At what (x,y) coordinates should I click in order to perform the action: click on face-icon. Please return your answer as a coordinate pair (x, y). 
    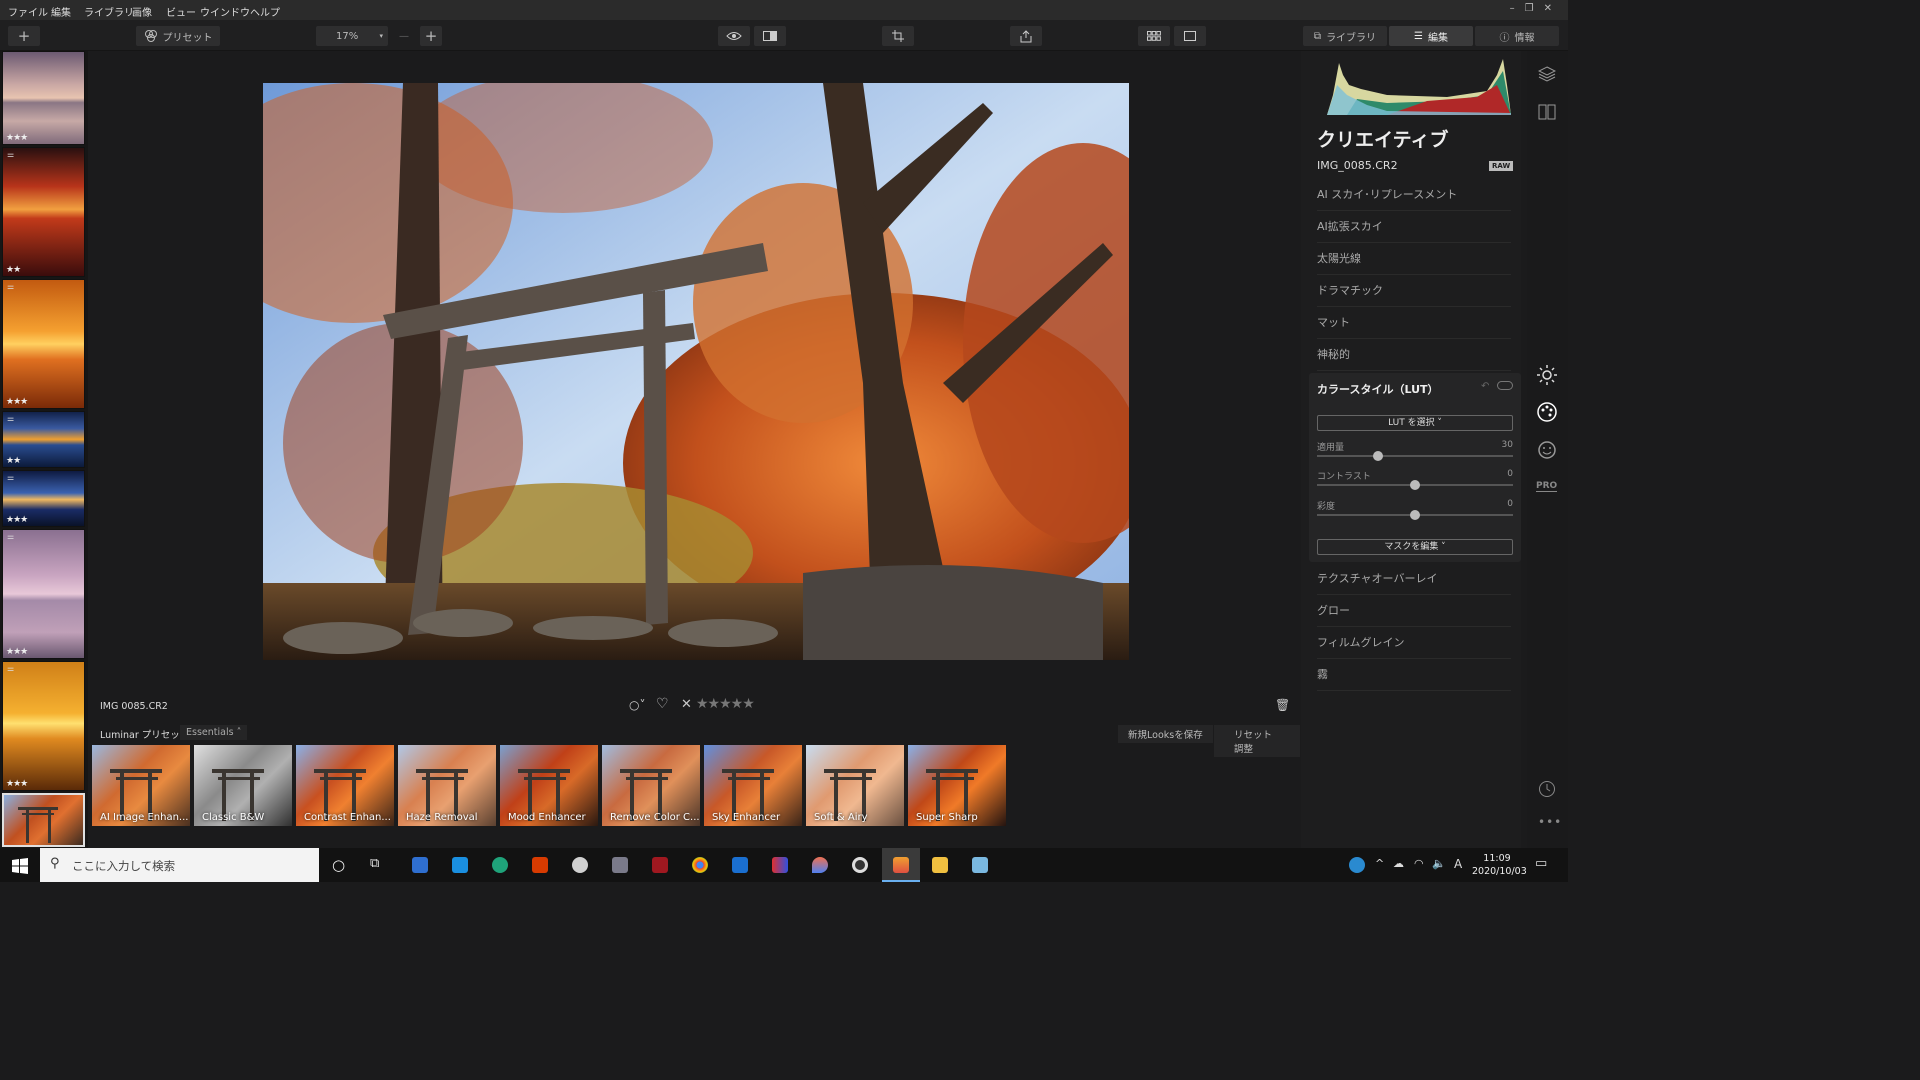
    Looking at the image, I should click on (1547, 450).